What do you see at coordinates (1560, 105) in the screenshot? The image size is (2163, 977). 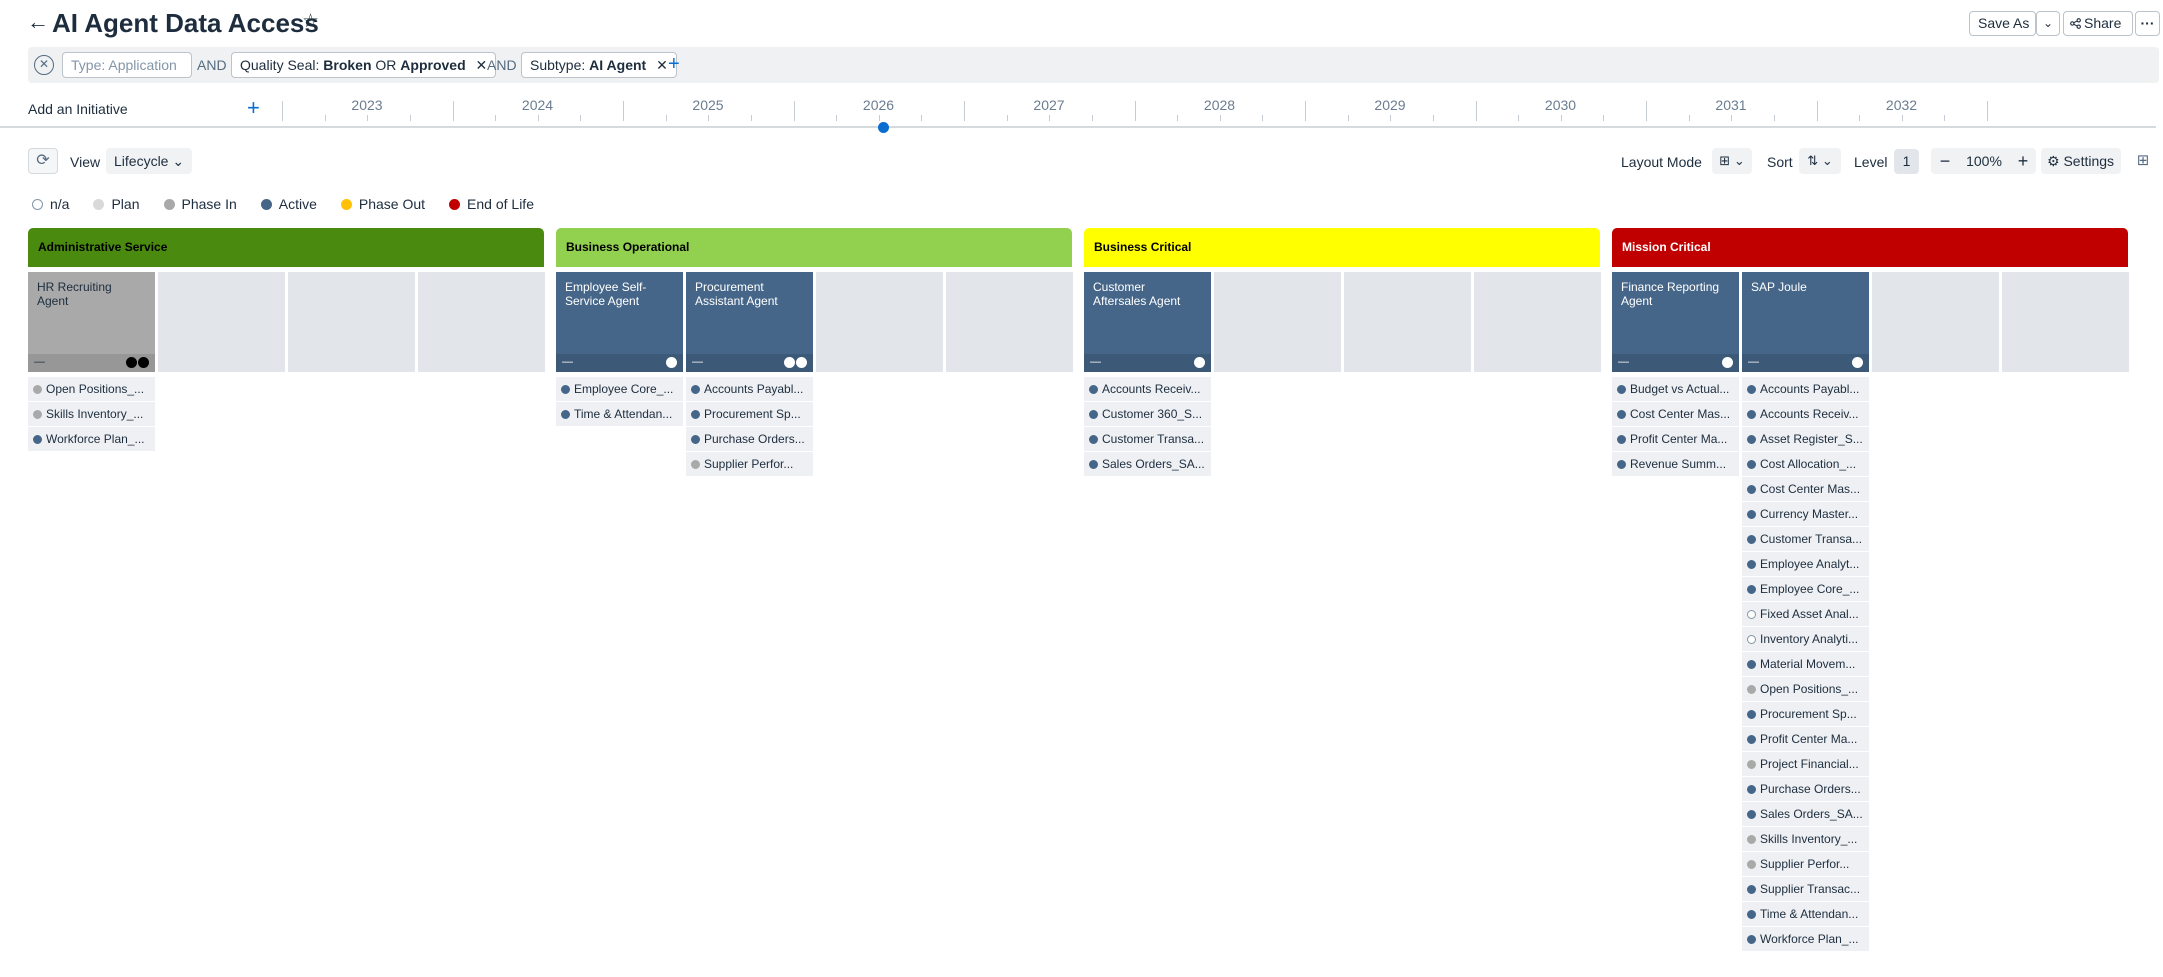 I see `timeline-year-label: 2030` at bounding box center [1560, 105].